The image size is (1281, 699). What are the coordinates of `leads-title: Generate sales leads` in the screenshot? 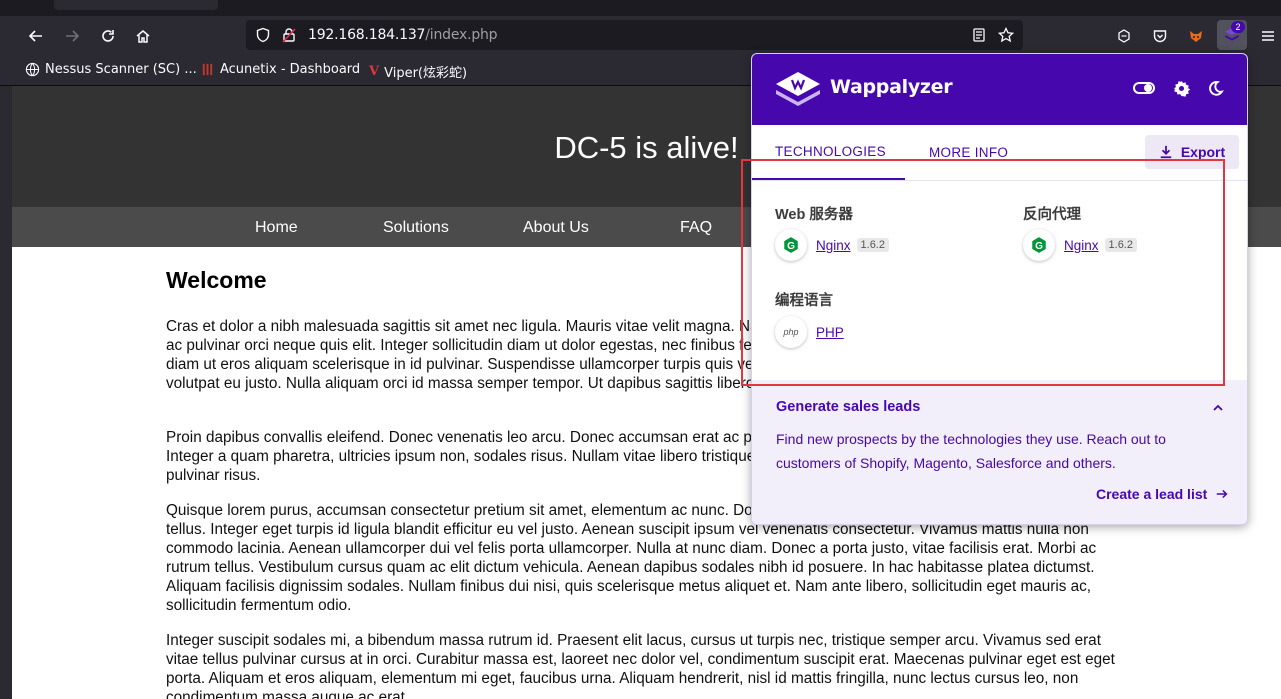 It's located at (848, 407).